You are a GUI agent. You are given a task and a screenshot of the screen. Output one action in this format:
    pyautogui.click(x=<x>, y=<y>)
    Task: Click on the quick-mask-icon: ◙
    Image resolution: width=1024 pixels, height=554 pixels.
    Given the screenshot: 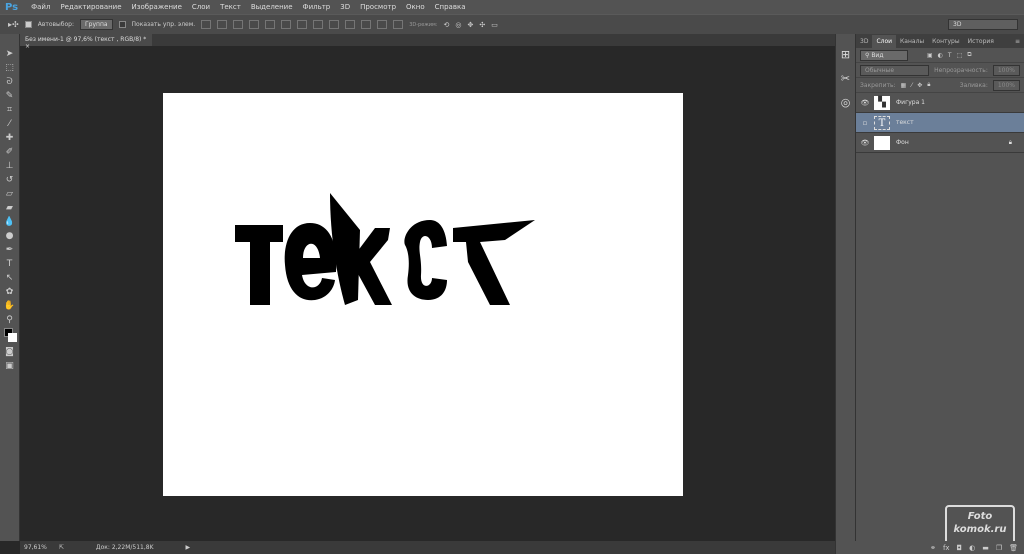 What is the action you would take?
    pyautogui.click(x=10, y=352)
    